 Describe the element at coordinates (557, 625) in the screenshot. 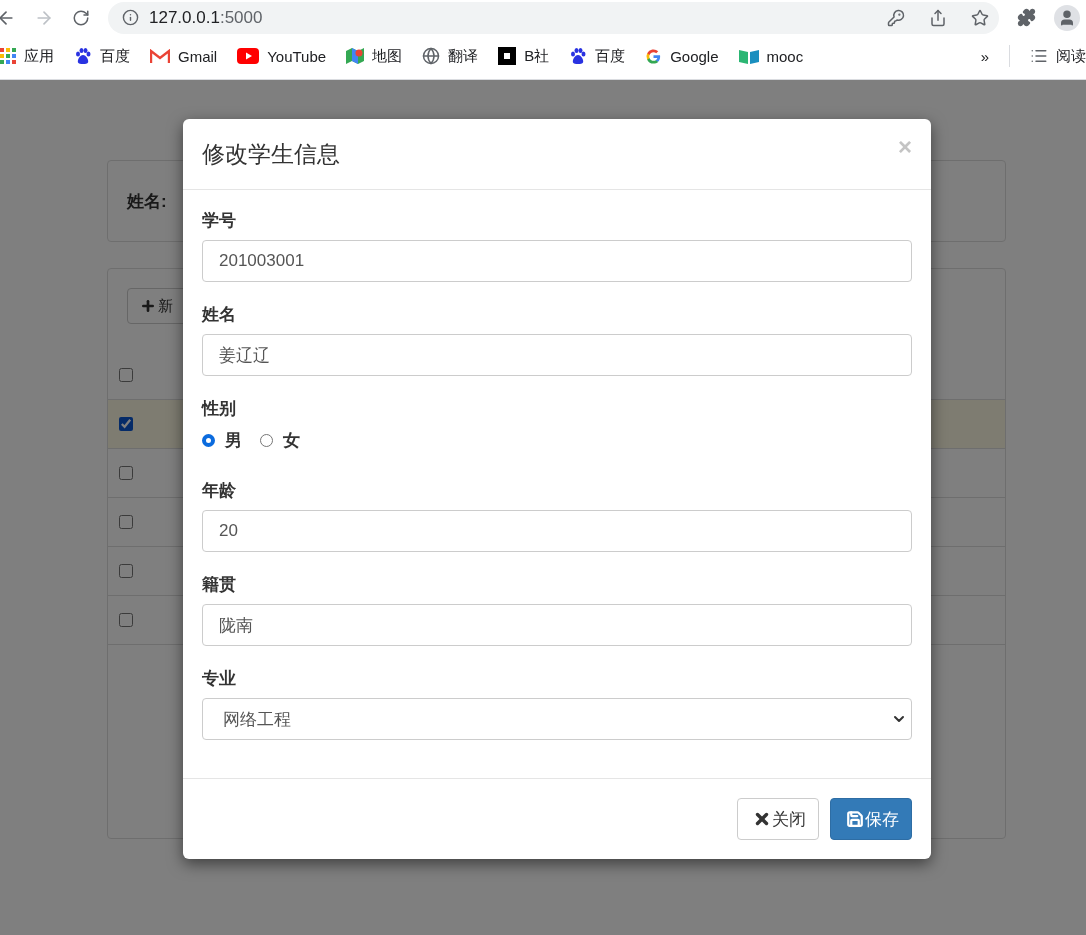

I see `text-field: 陇南` at that location.